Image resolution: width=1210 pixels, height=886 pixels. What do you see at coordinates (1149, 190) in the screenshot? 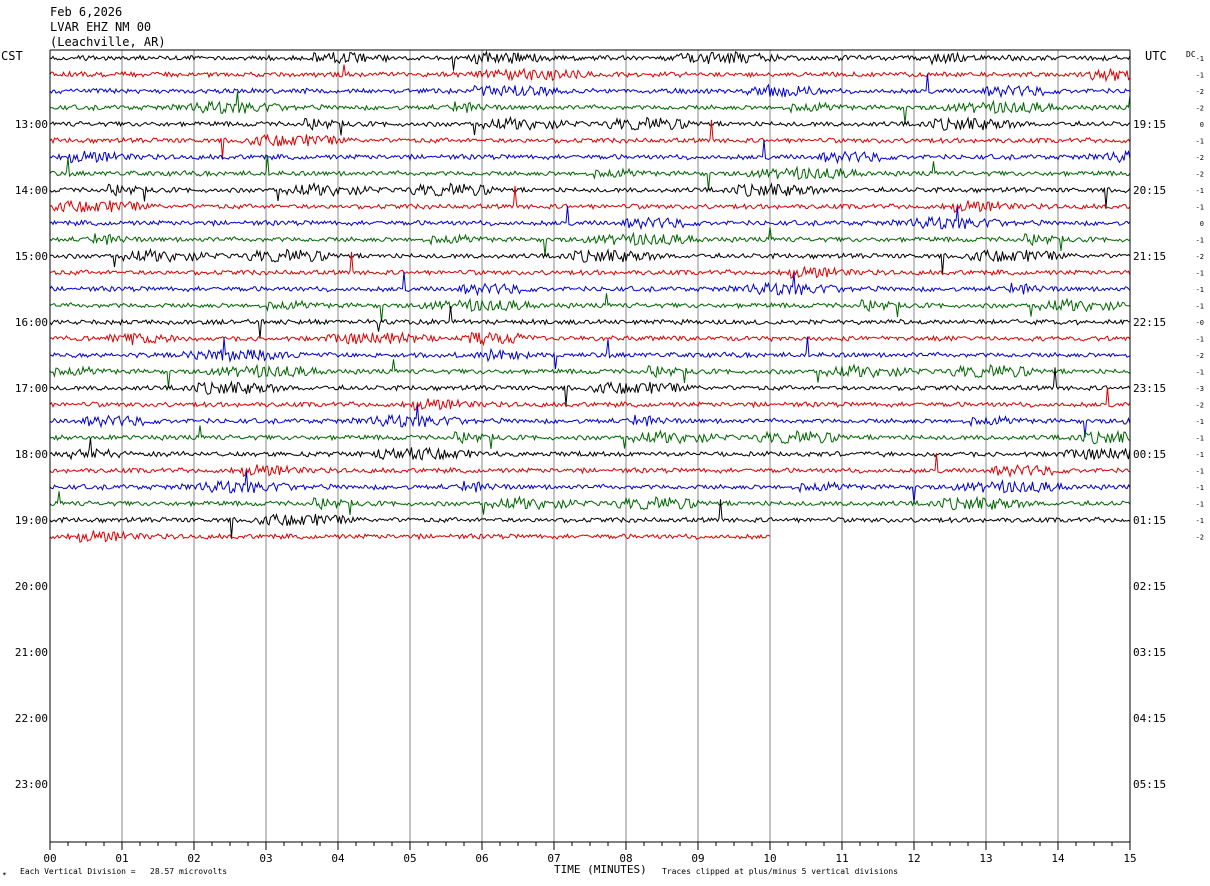
I see `right-hour-label: 20:15` at bounding box center [1149, 190].